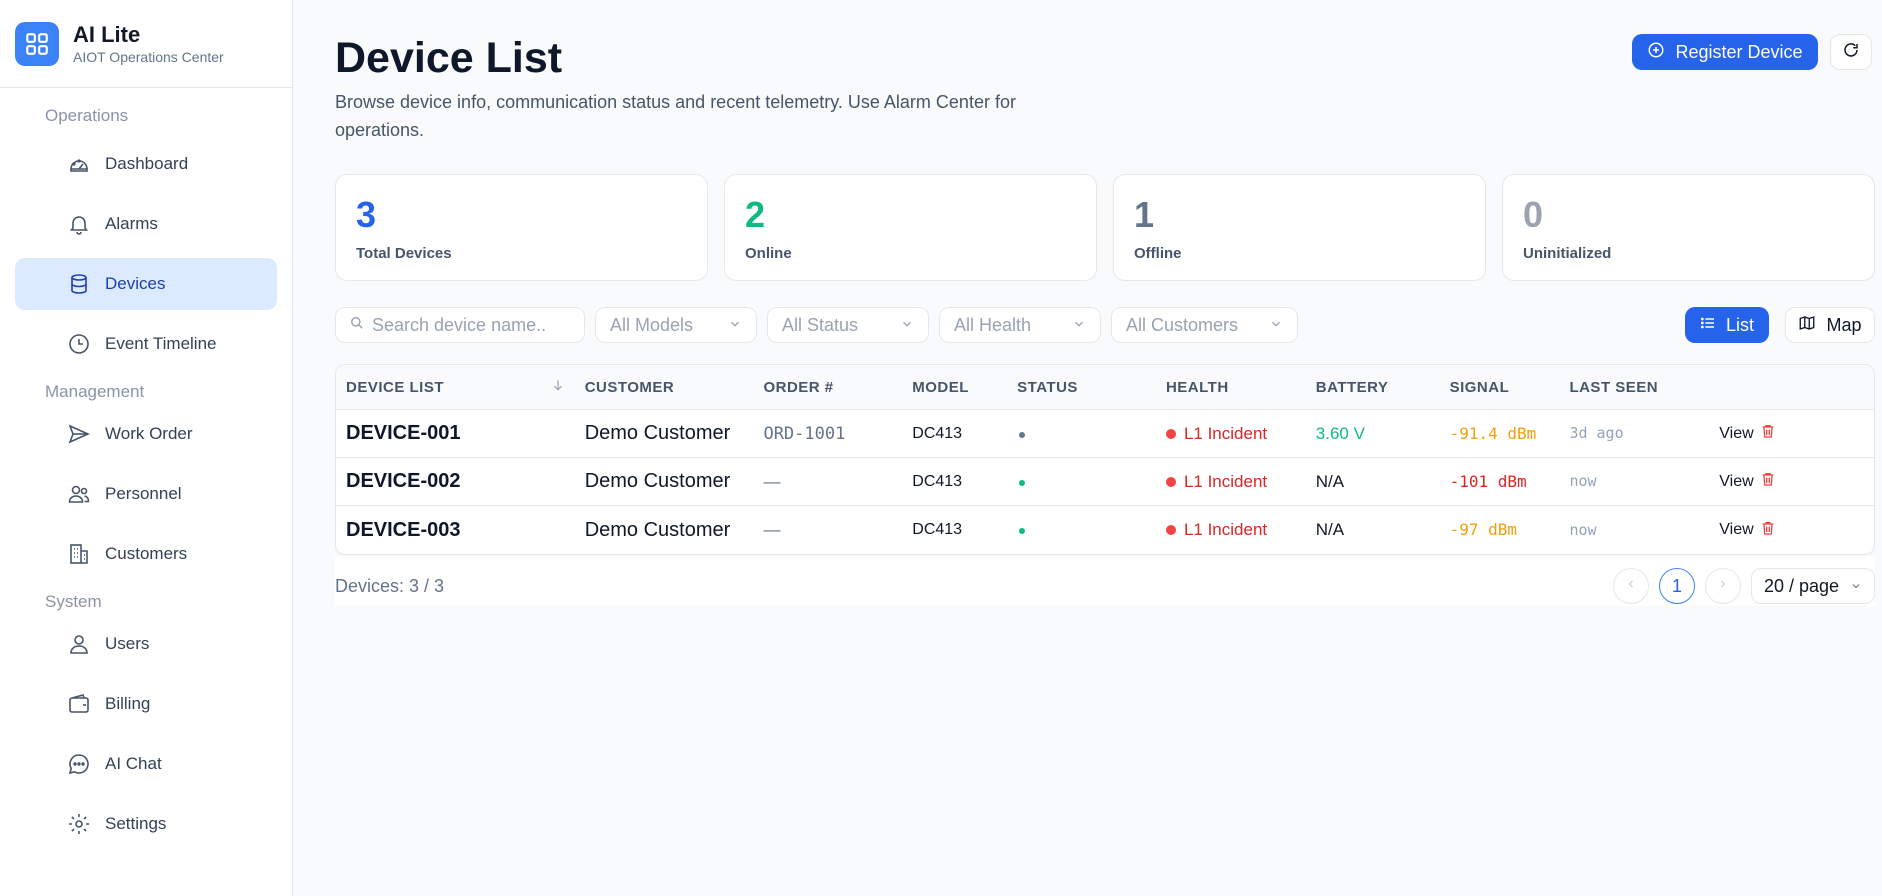 The image size is (1882, 896). Describe the element at coordinates (107, 34) in the screenshot. I see `app-name: AI Lite` at that location.